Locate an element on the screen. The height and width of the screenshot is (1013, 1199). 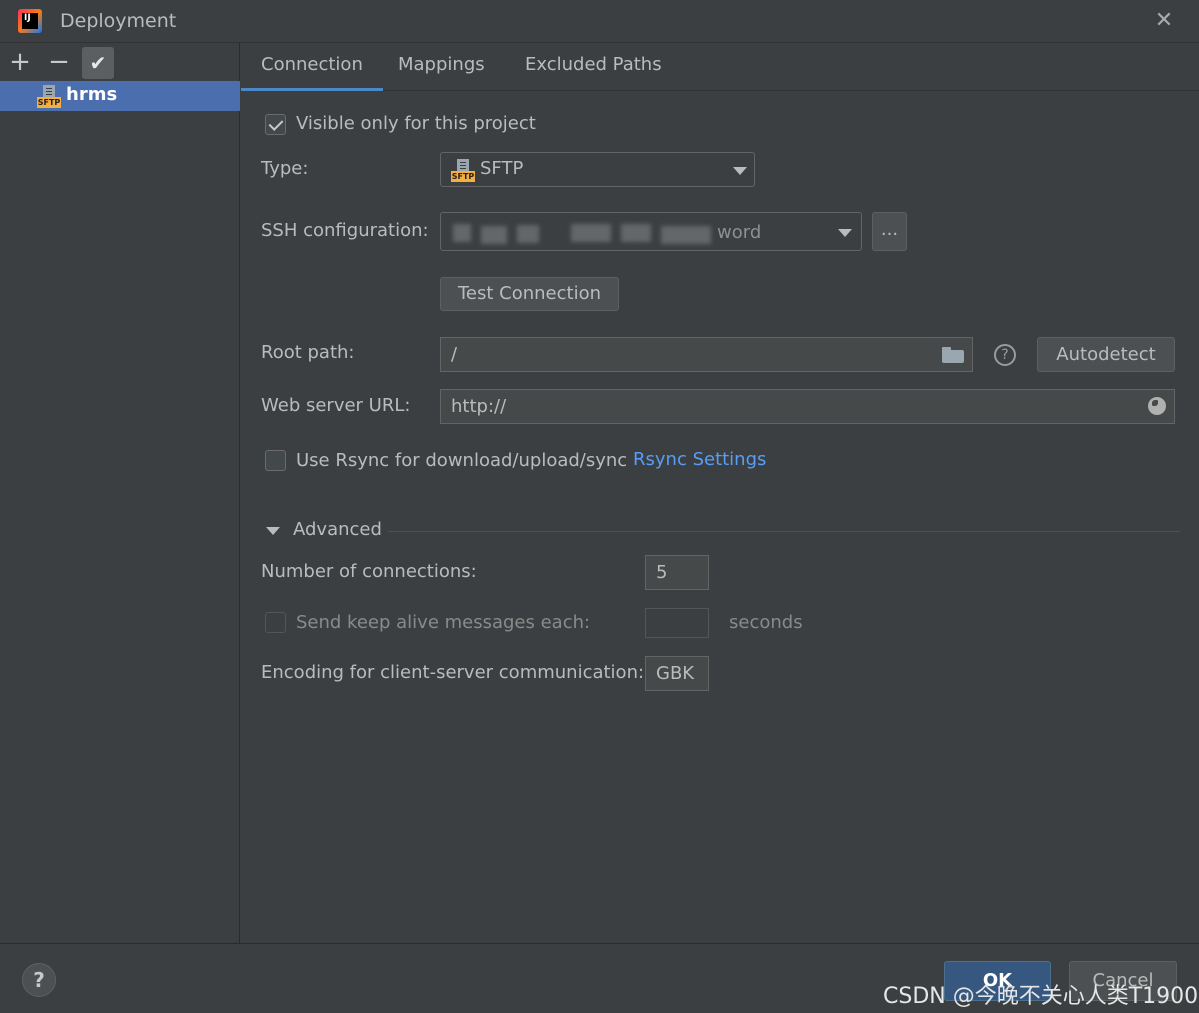
visible-only-checkbox is located at coordinates (275, 124).